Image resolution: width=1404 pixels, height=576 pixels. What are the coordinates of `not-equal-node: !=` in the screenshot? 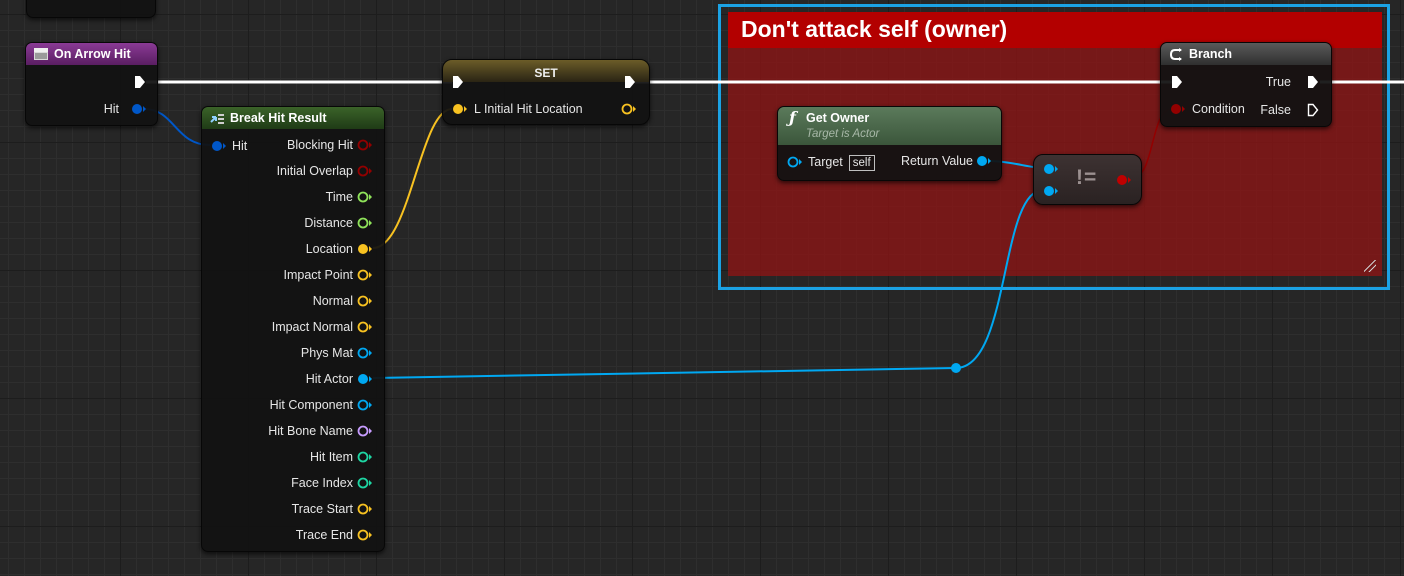 It's located at (1087, 179).